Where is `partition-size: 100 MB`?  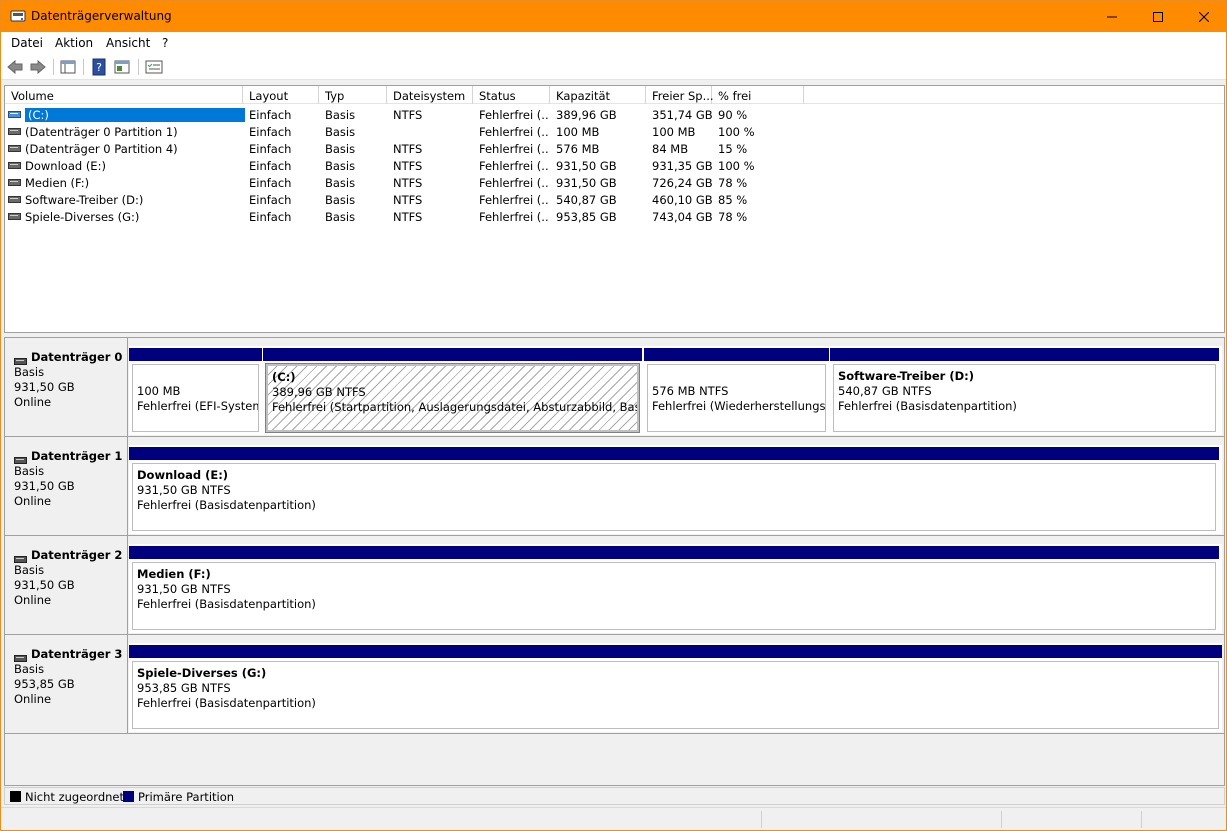
partition-size: 100 MB is located at coordinates (159, 391).